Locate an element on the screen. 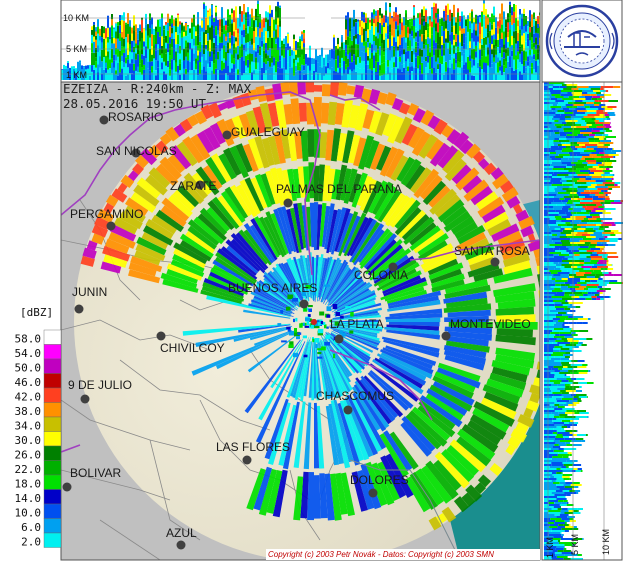 The image size is (623, 562). radar-site-marker is located at coordinates (314, 322).